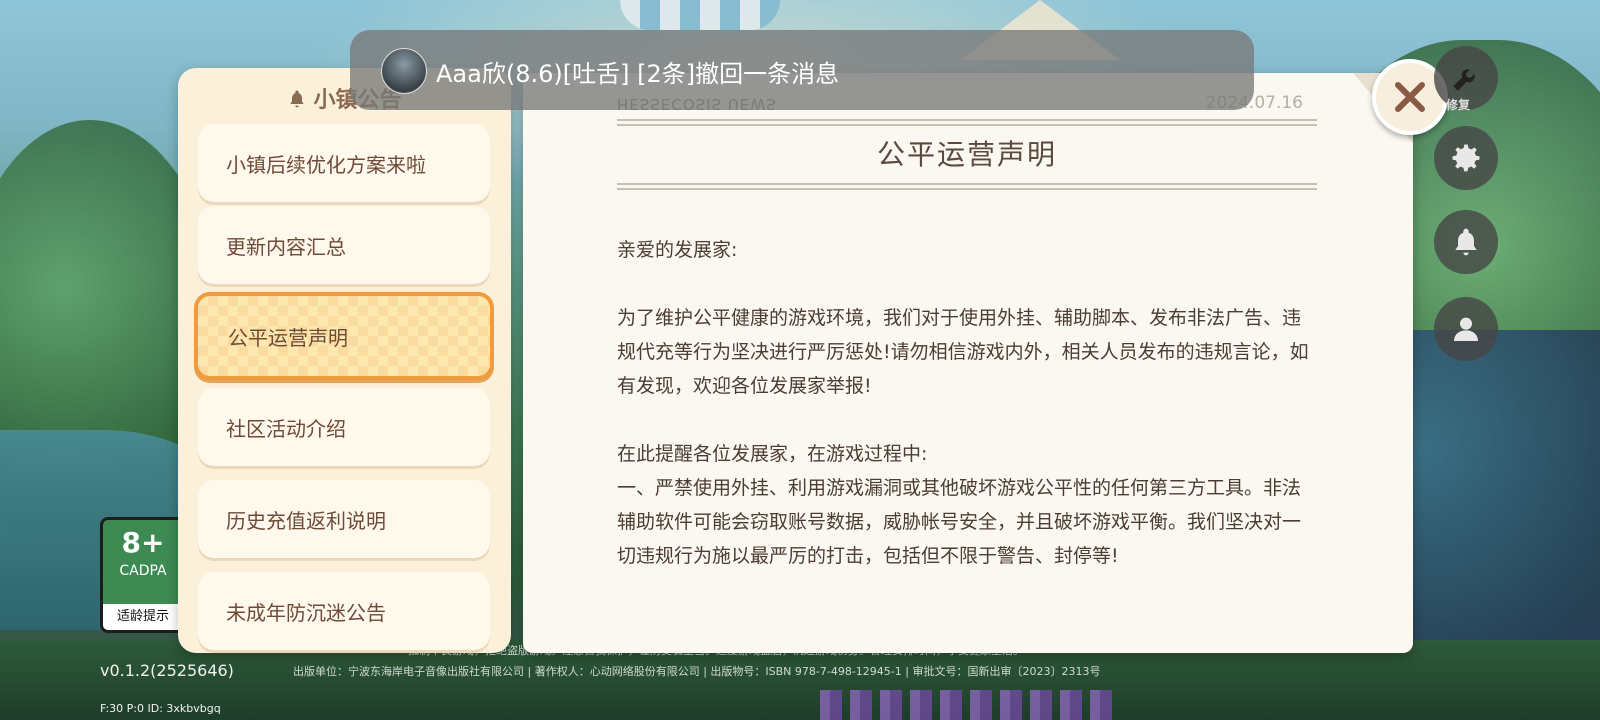 The height and width of the screenshot is (720, 1600). What do you see at coordinates (306, 612) in the screenshot?
I see `menu-item-label: 未成年防沉迷公告` at bounding box center [306, 612].